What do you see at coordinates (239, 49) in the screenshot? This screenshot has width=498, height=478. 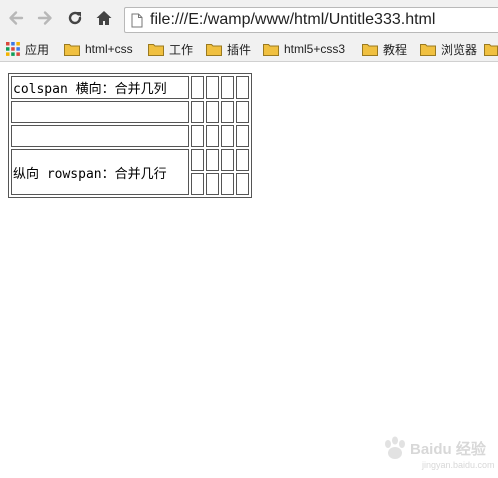 I see `bookmark-label: 插件` at bounding box center [239, 49].